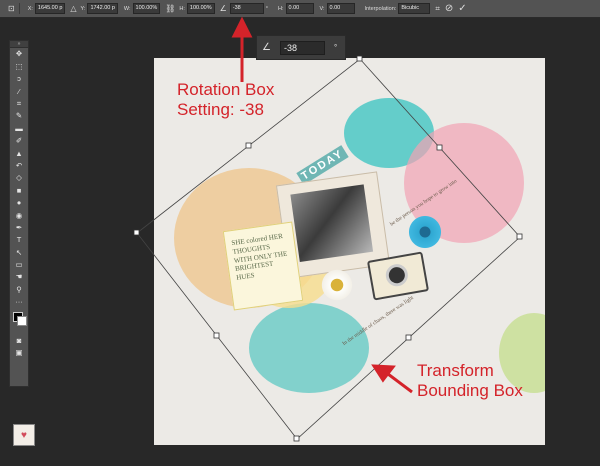 This screenshot has width=600, height=466. What do you see at coordinates (449, 8) in the screenshot?
I see `cancel-icon: ⊘` at bounding box center [449, 8].